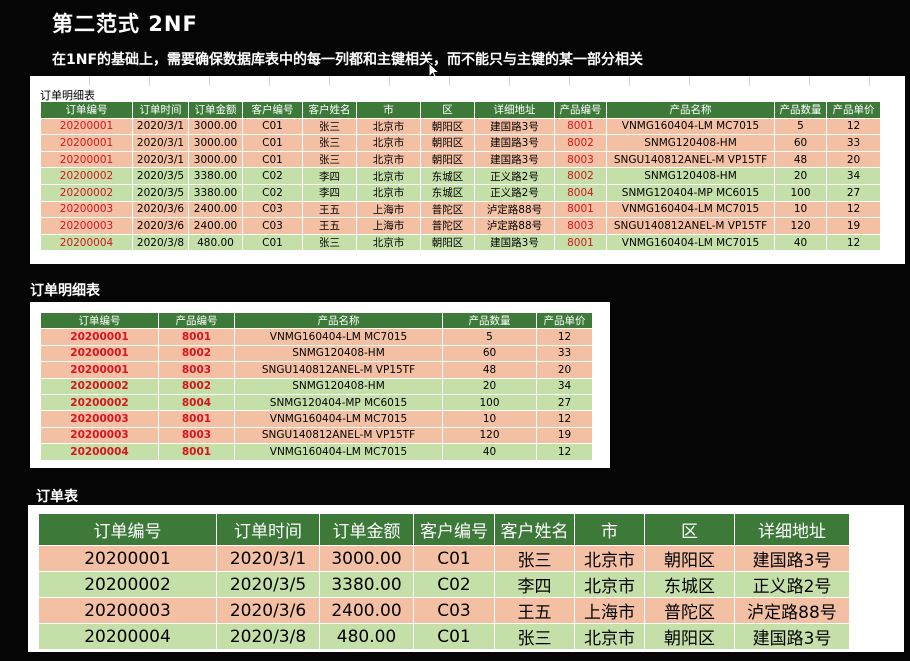  Describe the element at coordinates (316, 452) in the screenshot. I see `table-row: 20200004 8001 VNMG160404-LM MC7015 40 12` at that location.